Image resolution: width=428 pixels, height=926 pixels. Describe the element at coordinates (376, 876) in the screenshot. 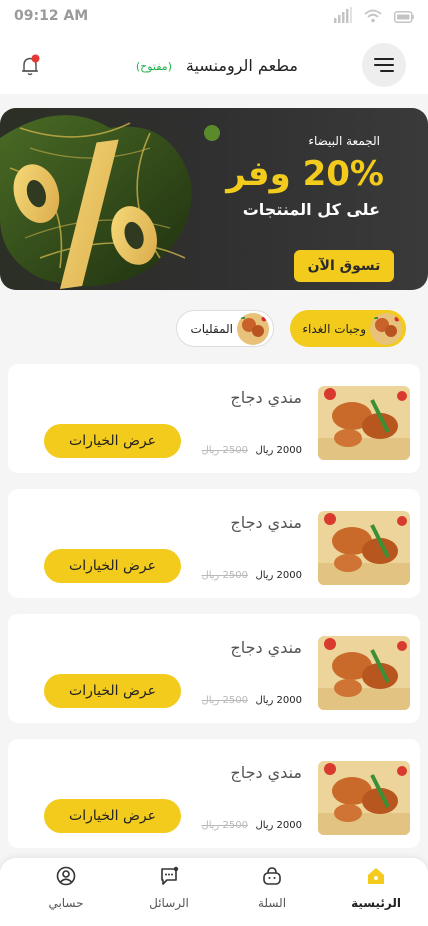

I see `home-icon` at that location.